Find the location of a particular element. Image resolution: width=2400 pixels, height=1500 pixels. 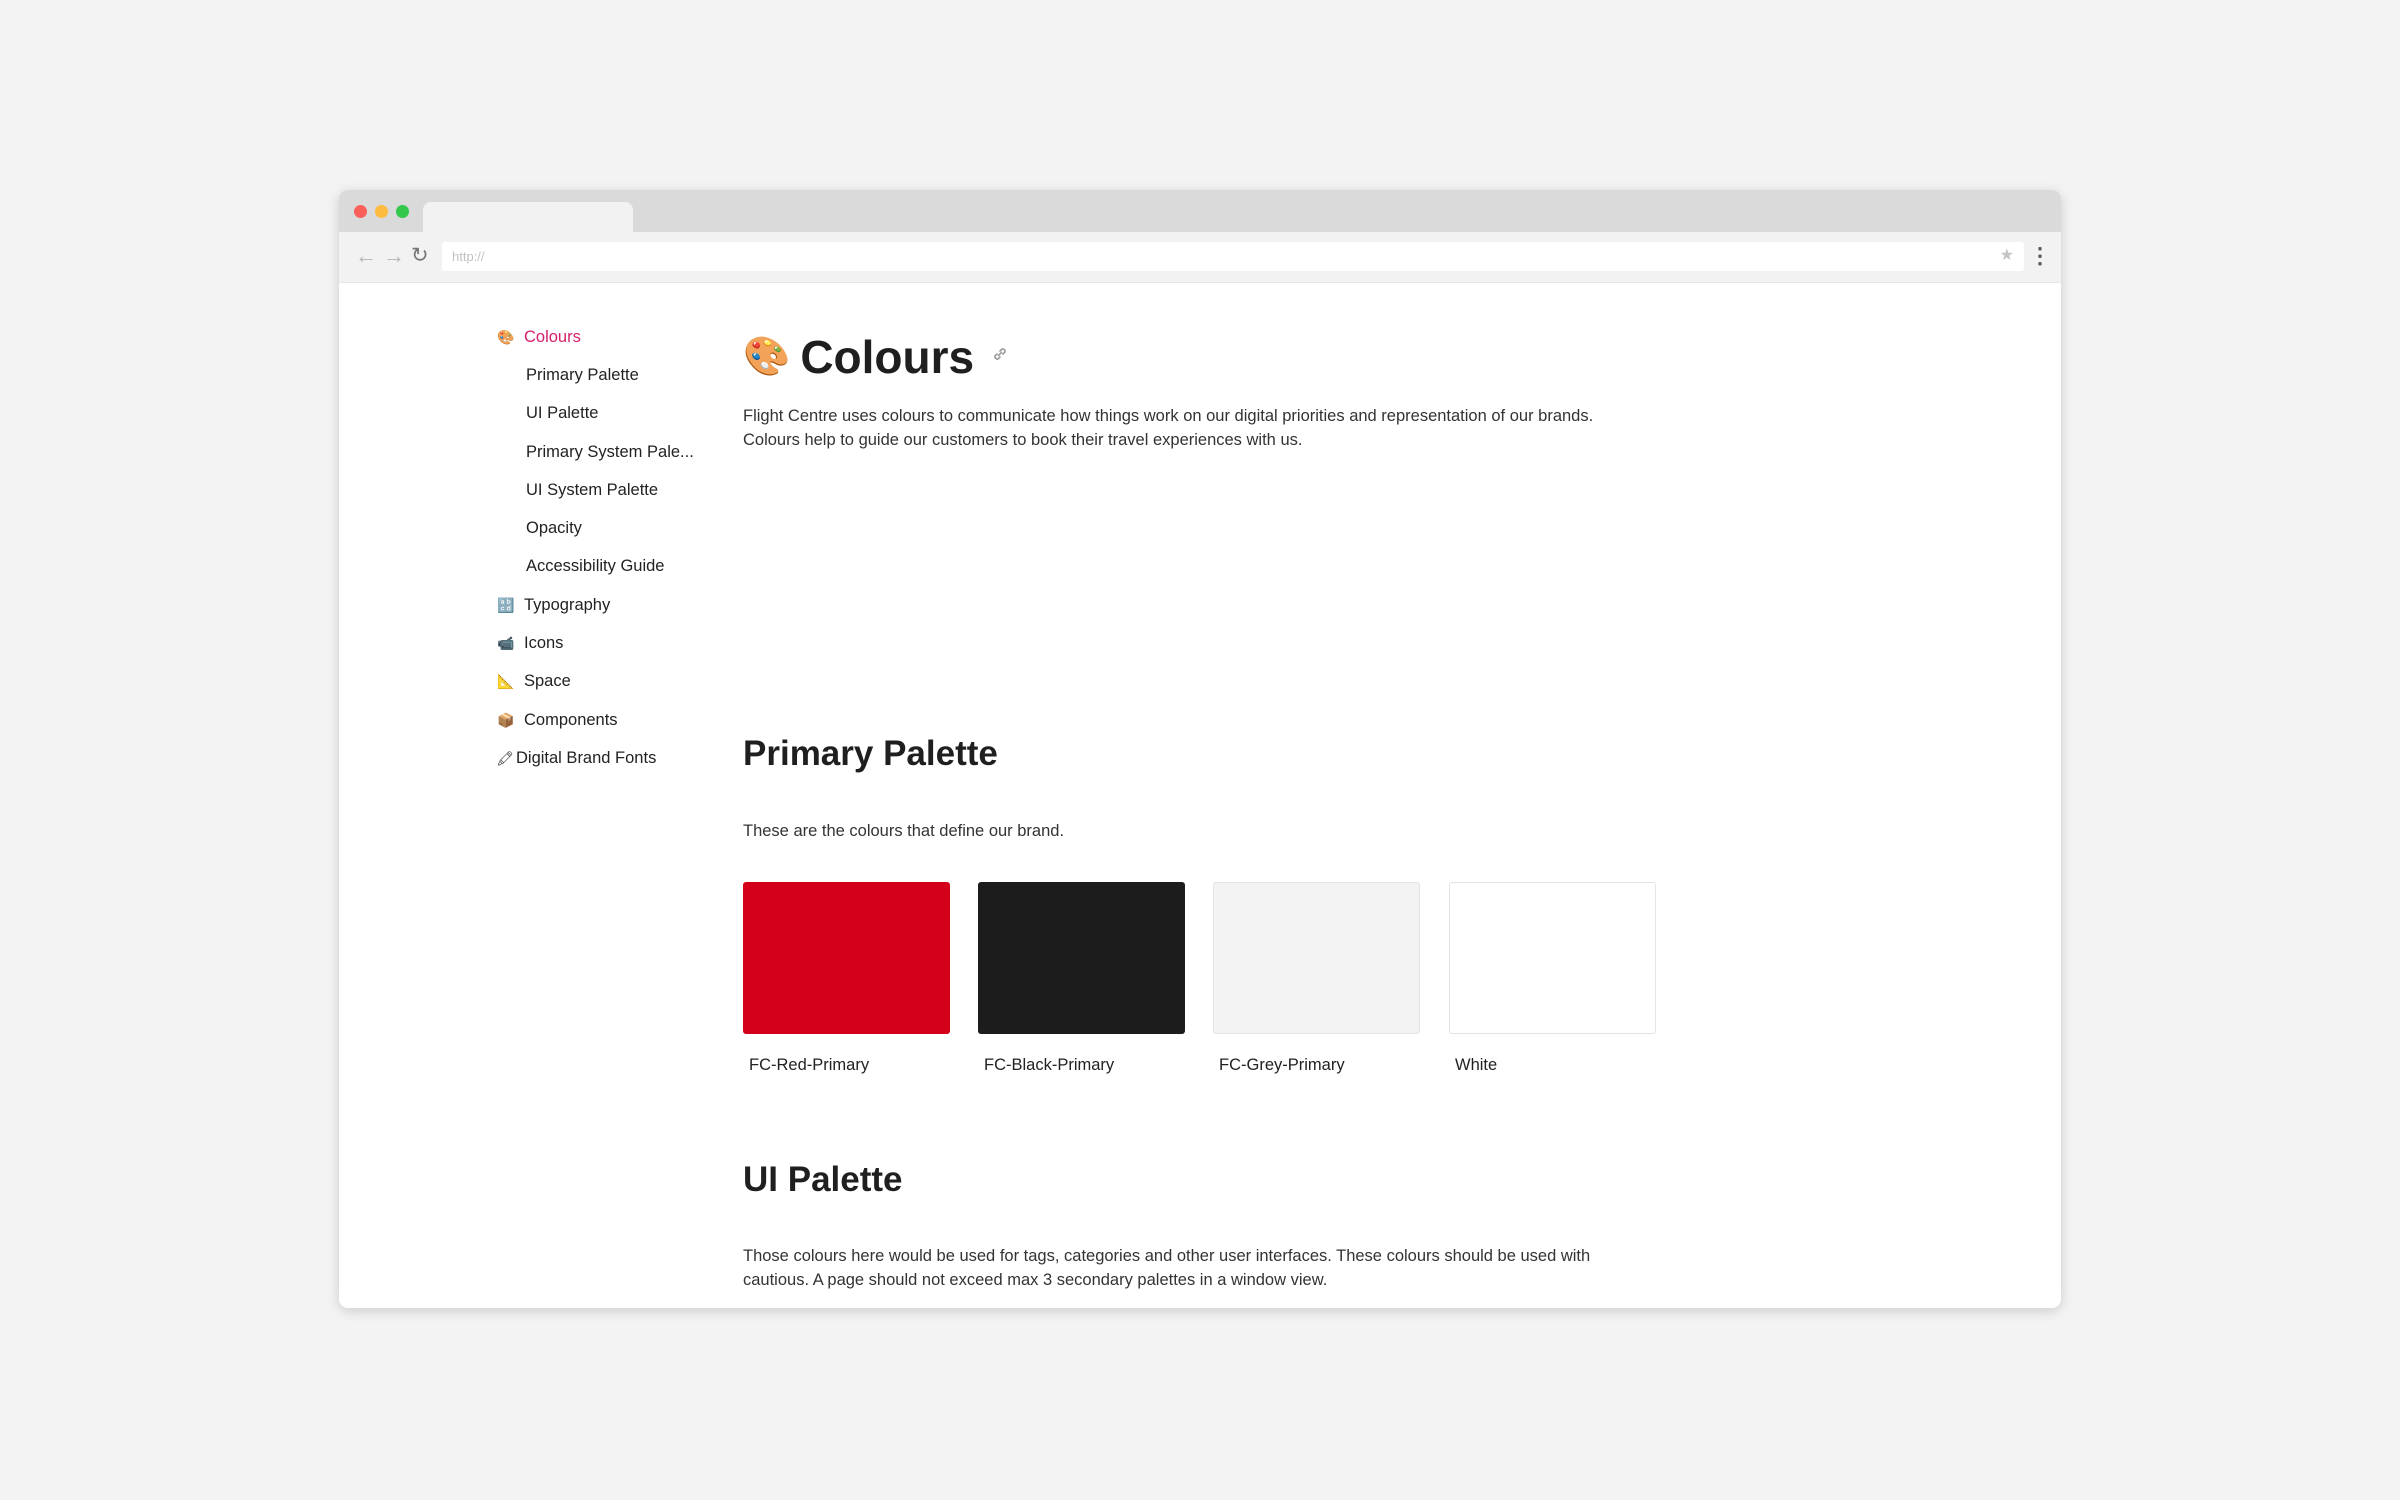

url-input is located at coordinates (1202, 256).